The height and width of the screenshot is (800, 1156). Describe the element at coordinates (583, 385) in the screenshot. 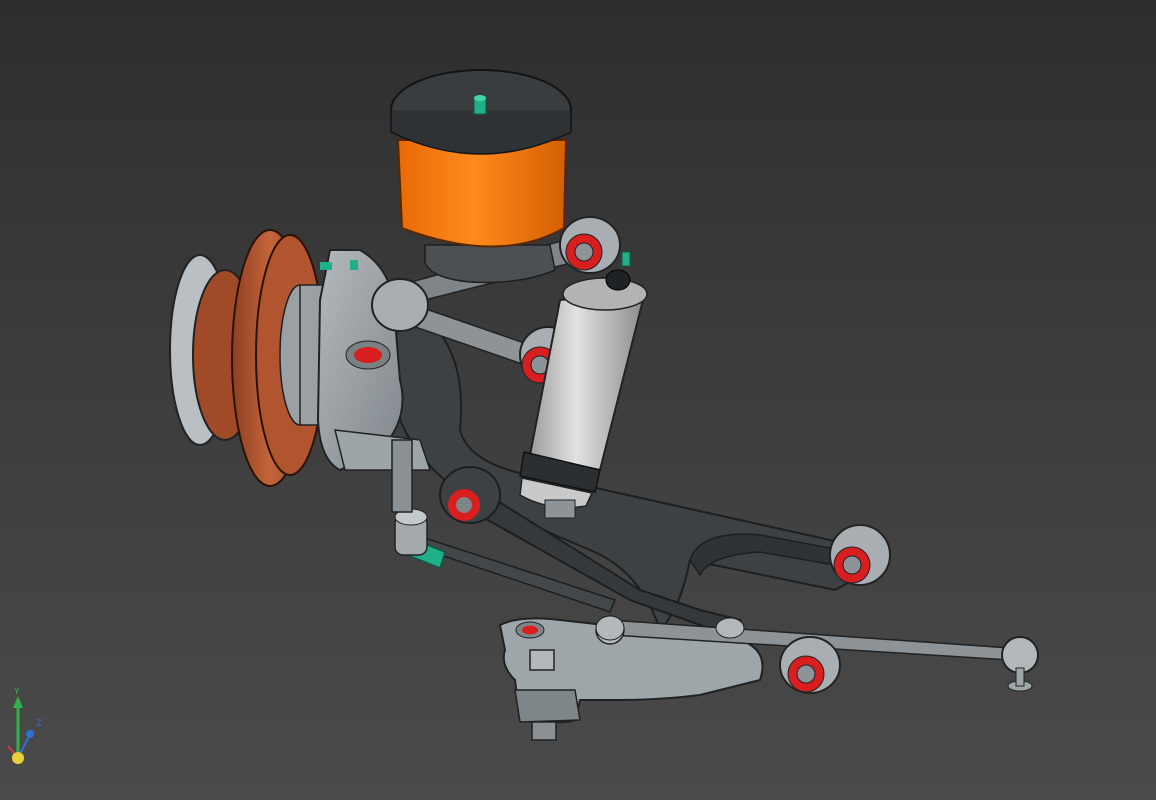

I see `shock-absorber` at that location.